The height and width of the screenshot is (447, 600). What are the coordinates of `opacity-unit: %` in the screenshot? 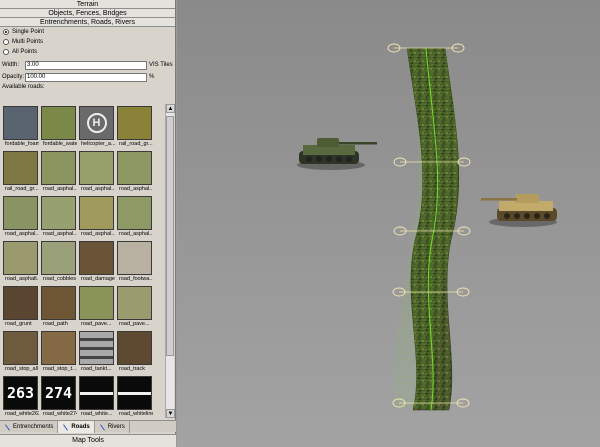 It's located at (152, 77).